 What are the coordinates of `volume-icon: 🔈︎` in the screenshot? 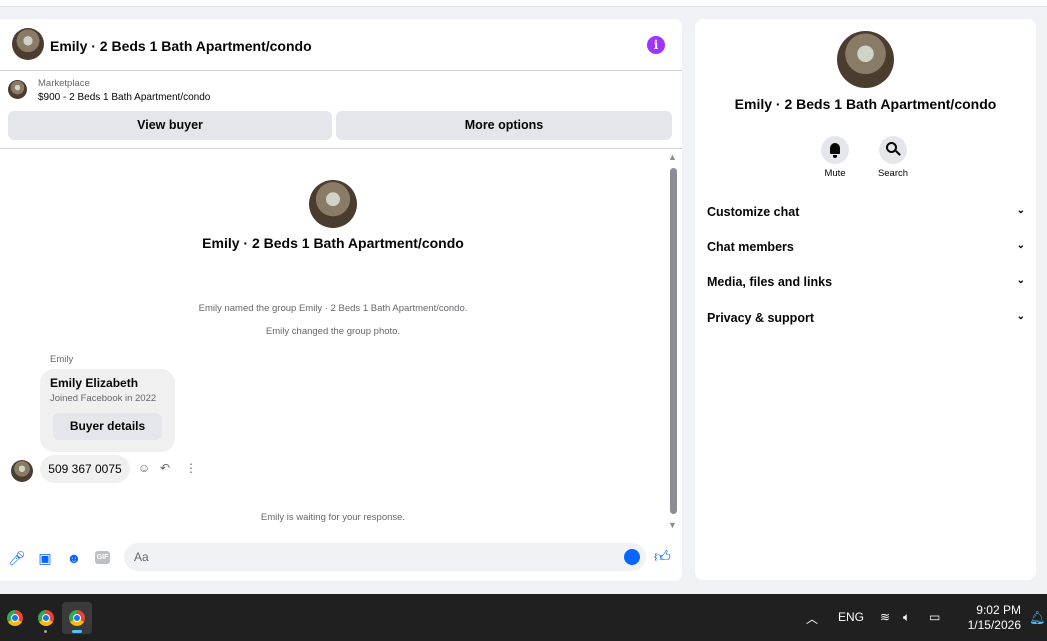 It's located at (906, 617).